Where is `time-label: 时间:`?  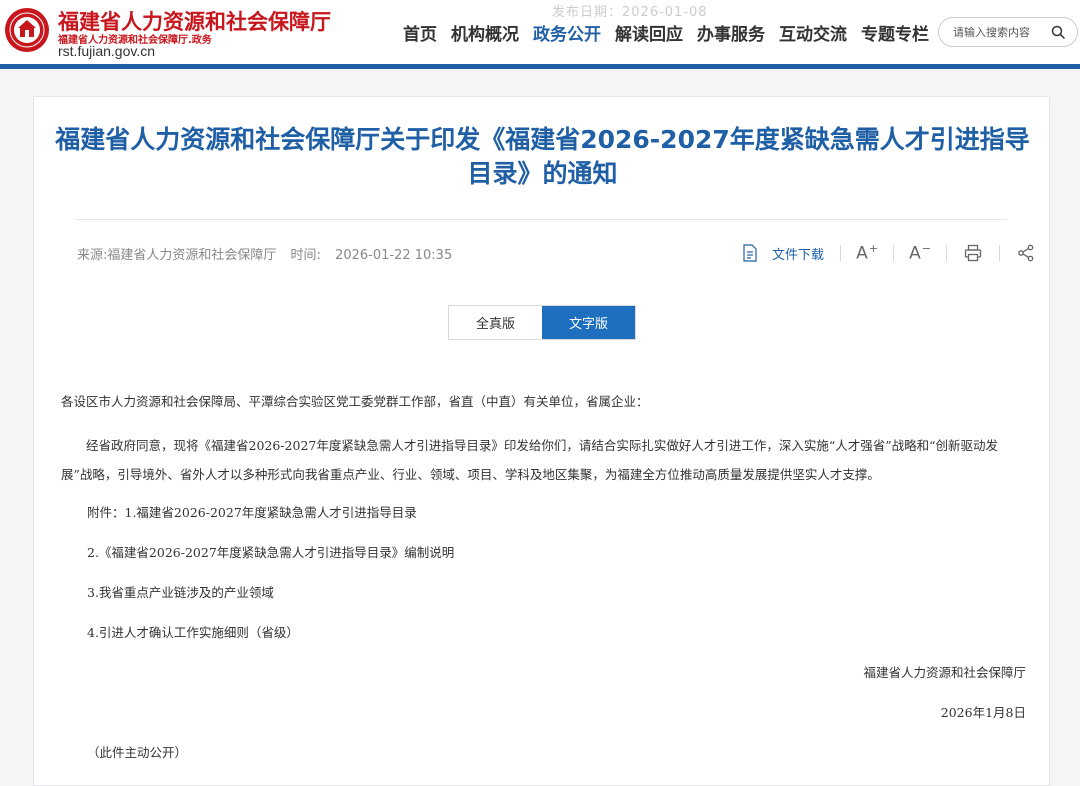
time-label: 时间: is located at coordinates (305, 255).